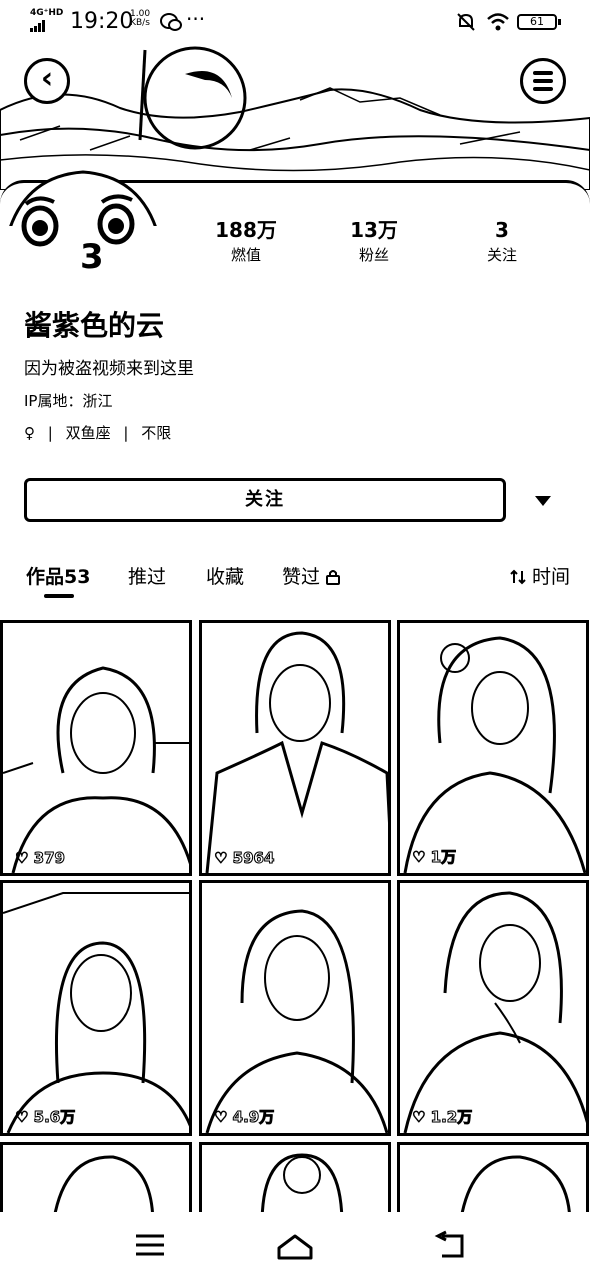 This screenshot has height=1280, width=590. What do you see at coordinates (68, 401) in the screenshot?
I see `ip-location: IP属地：浙江` at bounding box center [68, 401].